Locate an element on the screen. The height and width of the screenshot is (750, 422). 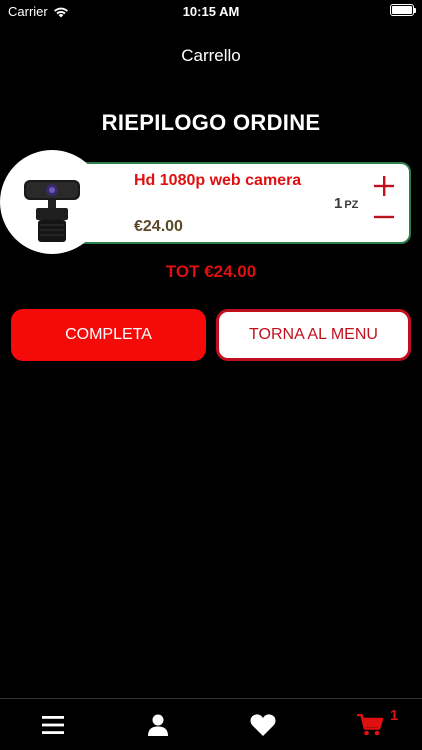
increase-quantity-button is located at coordinates (384, 186).